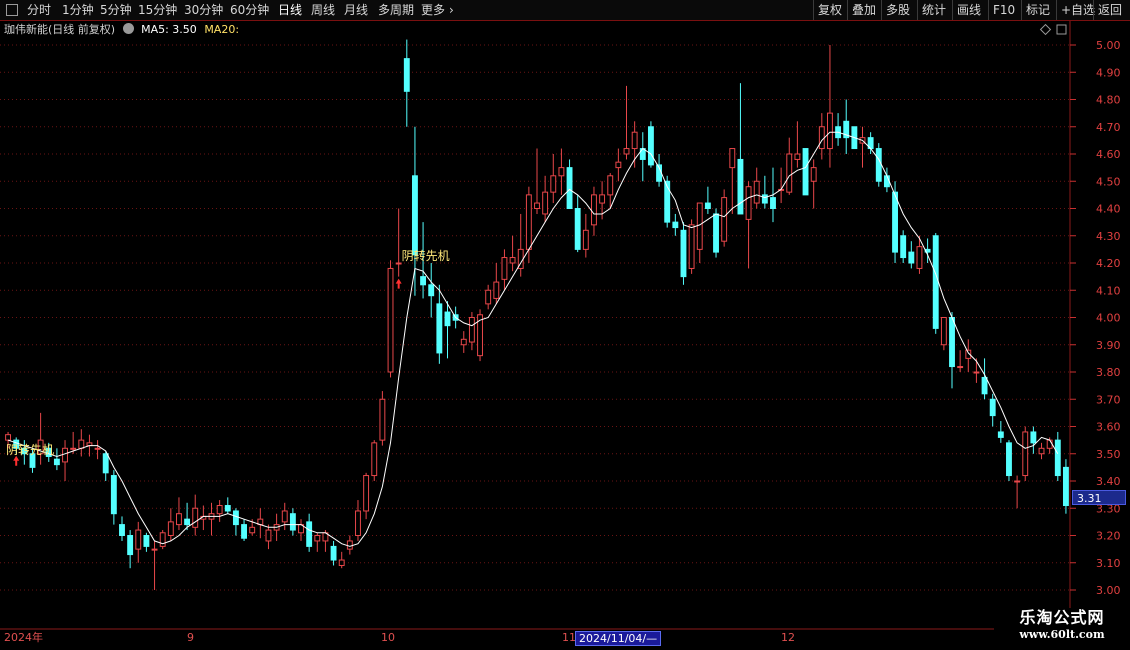  Describe the element at coordinates (157, 10) in the screenshot. I see `period-tab-3: 15分钟` at that location.